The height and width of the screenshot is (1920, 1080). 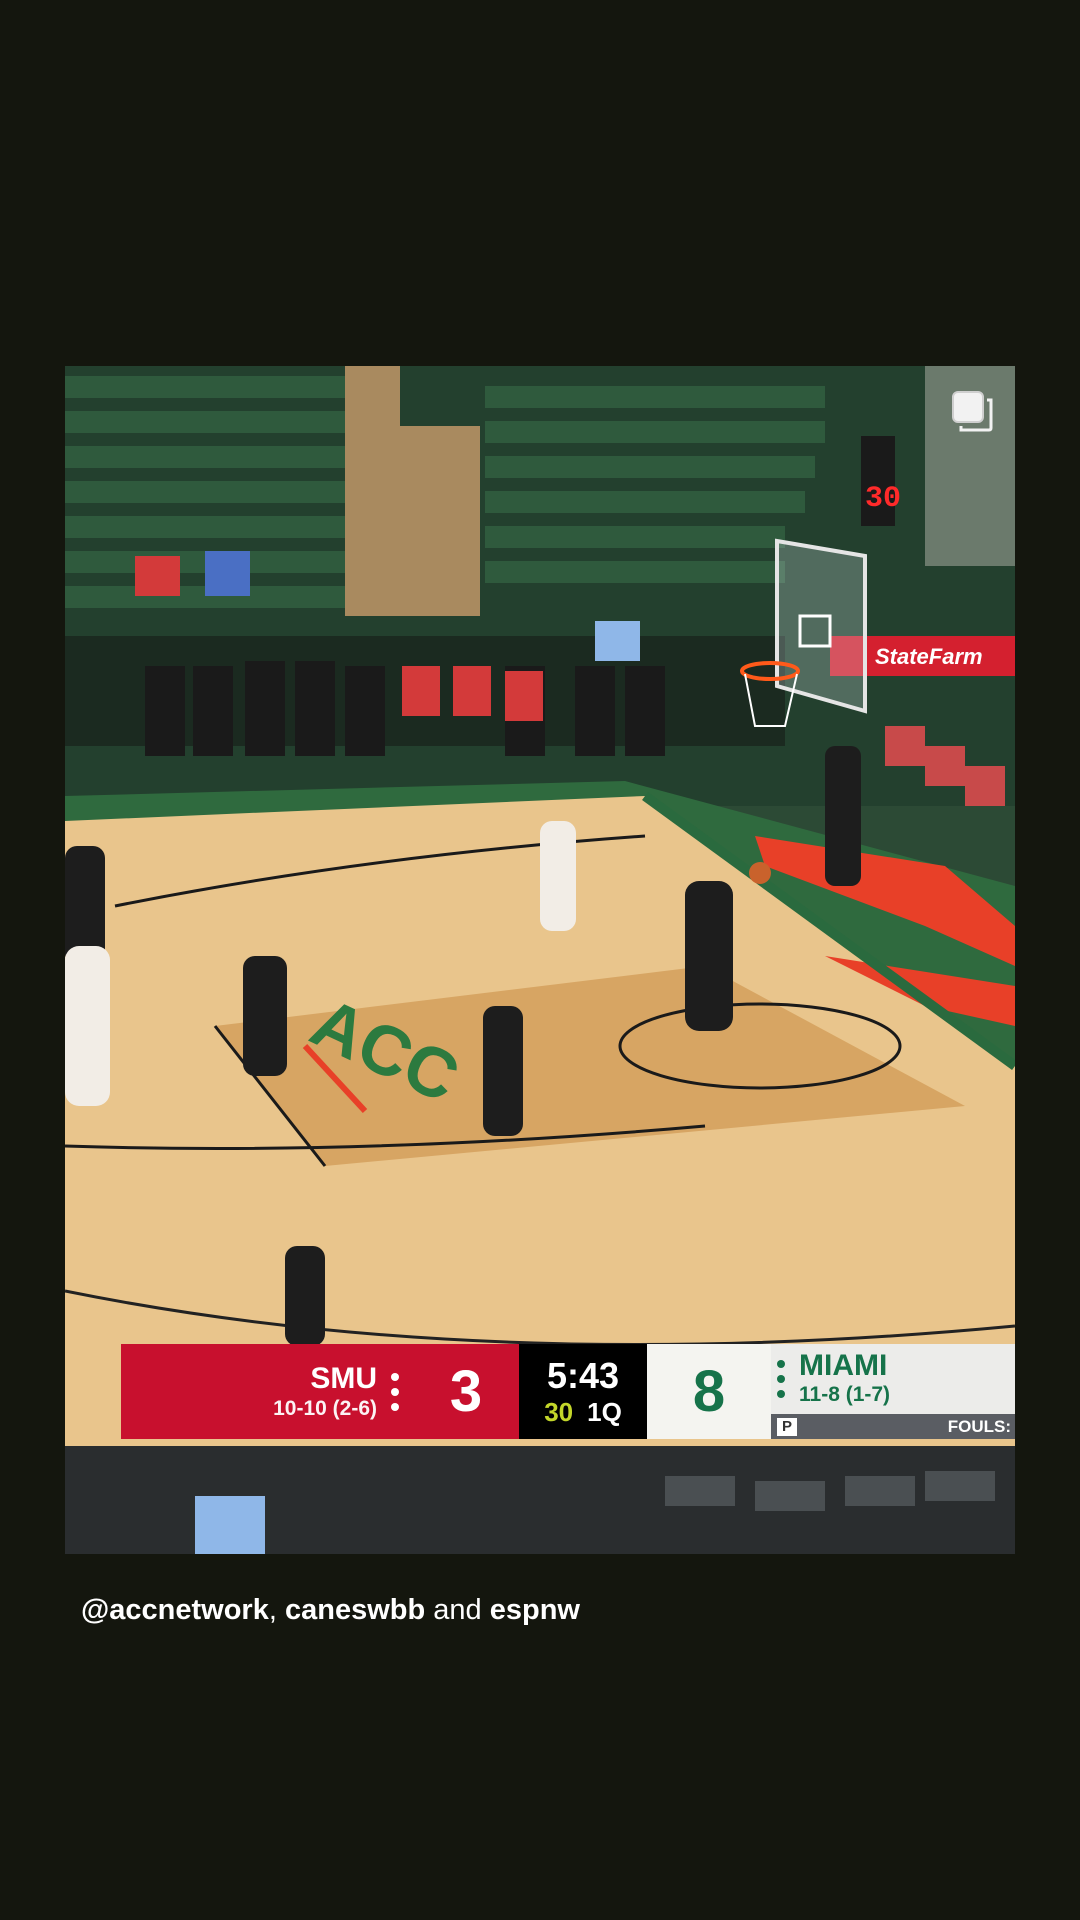 I want to click on fouls-label: FOULS:, so click(x=979, y=1426).